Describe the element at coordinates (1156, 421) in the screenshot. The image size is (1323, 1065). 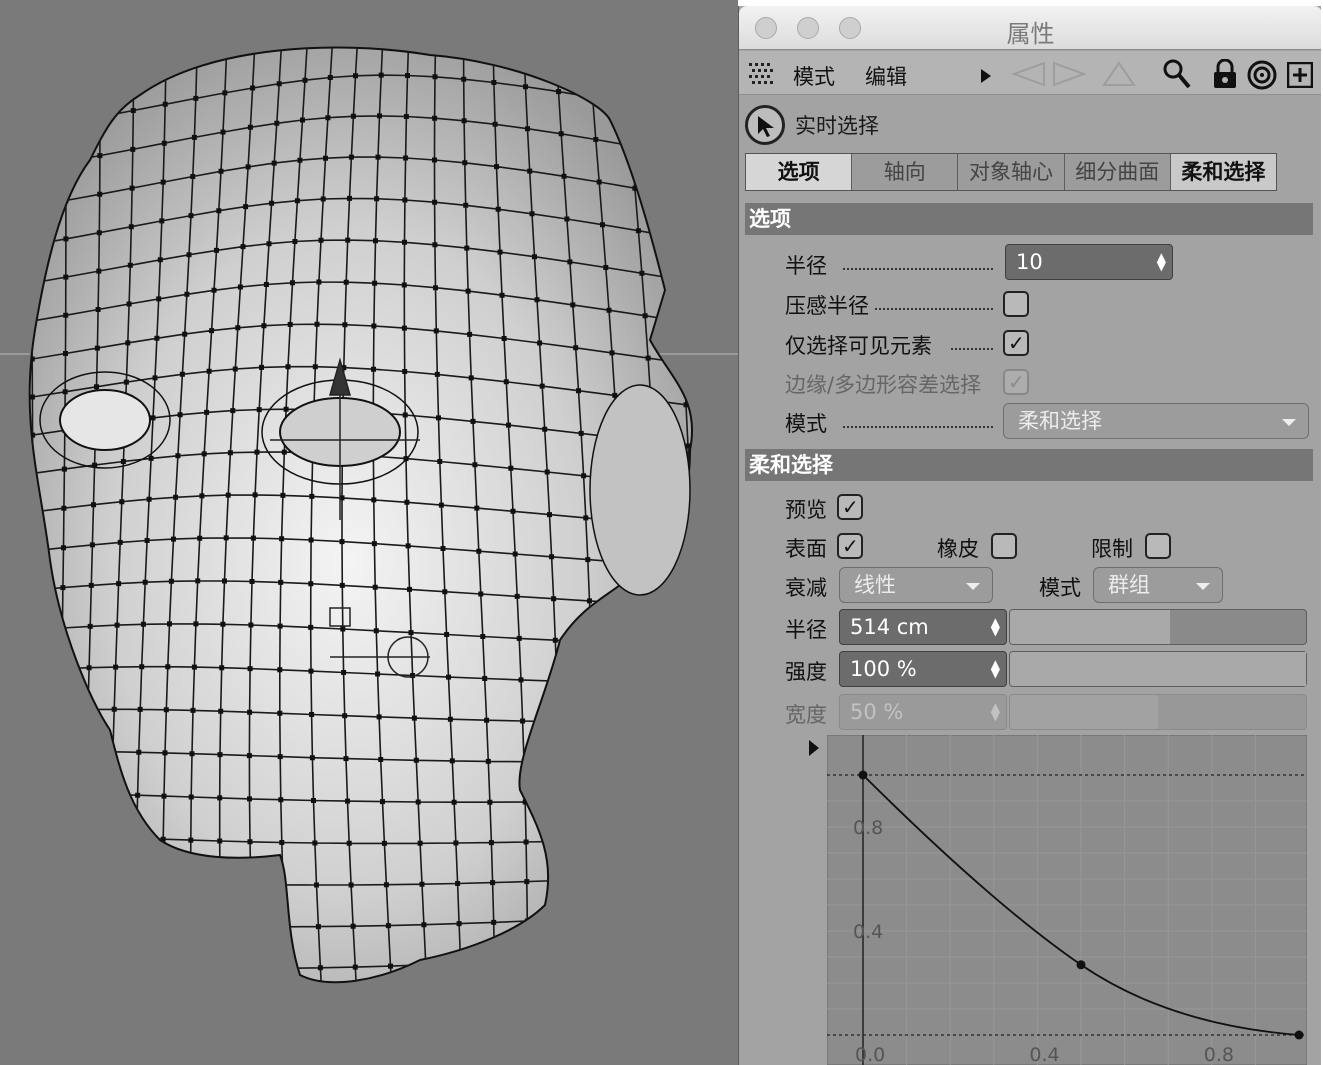
I see `mode-select: 柔和选择` at that location.